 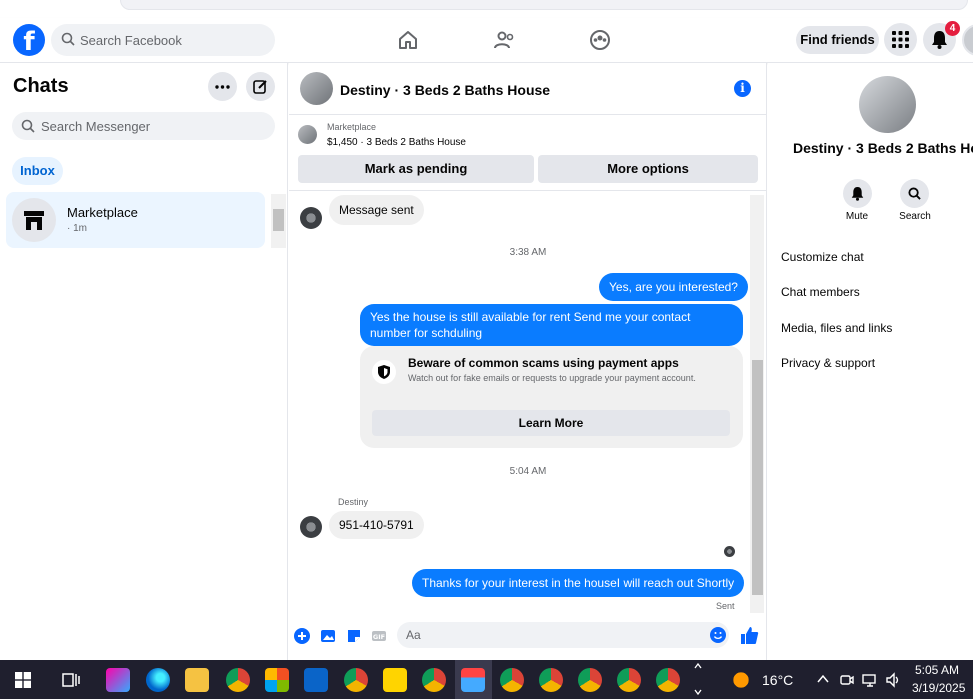 What do you see at coordinates (354, 636) in the screenshot?
I see `sticker-icon` at bounding box center [354, 636].